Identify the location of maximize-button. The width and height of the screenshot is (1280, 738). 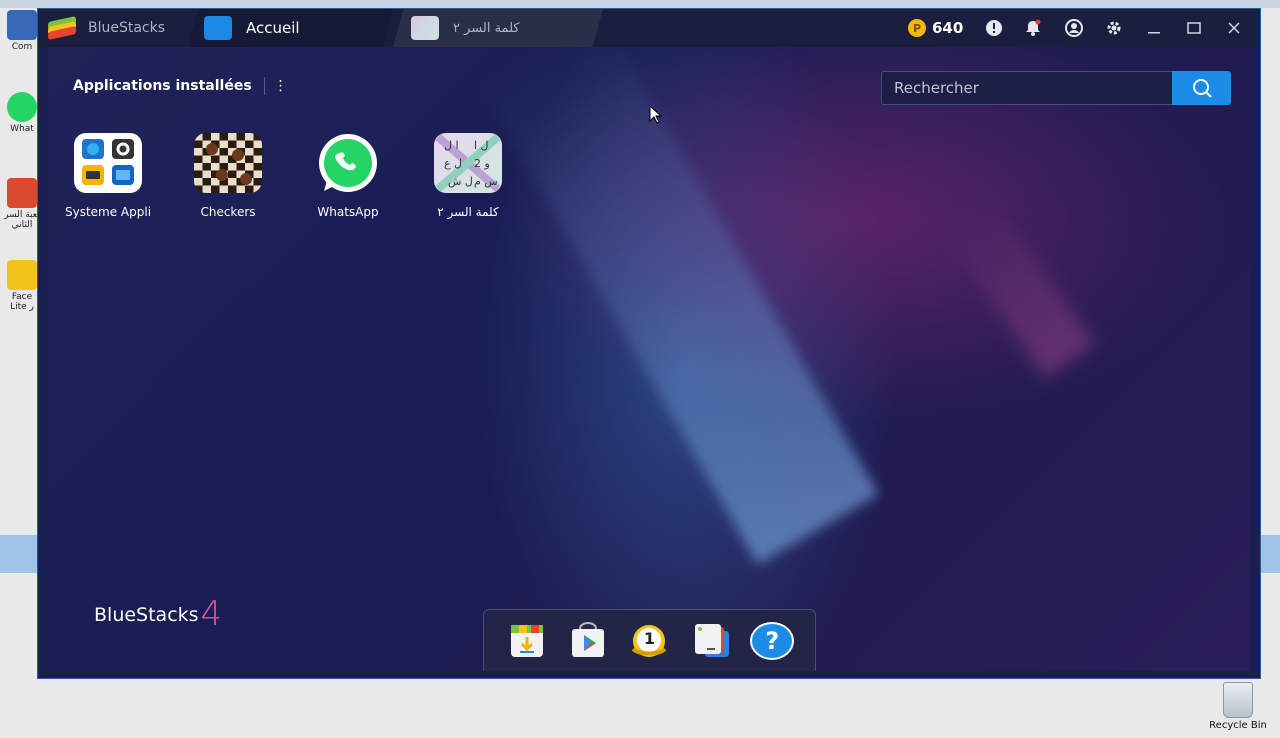
(1194, 28).